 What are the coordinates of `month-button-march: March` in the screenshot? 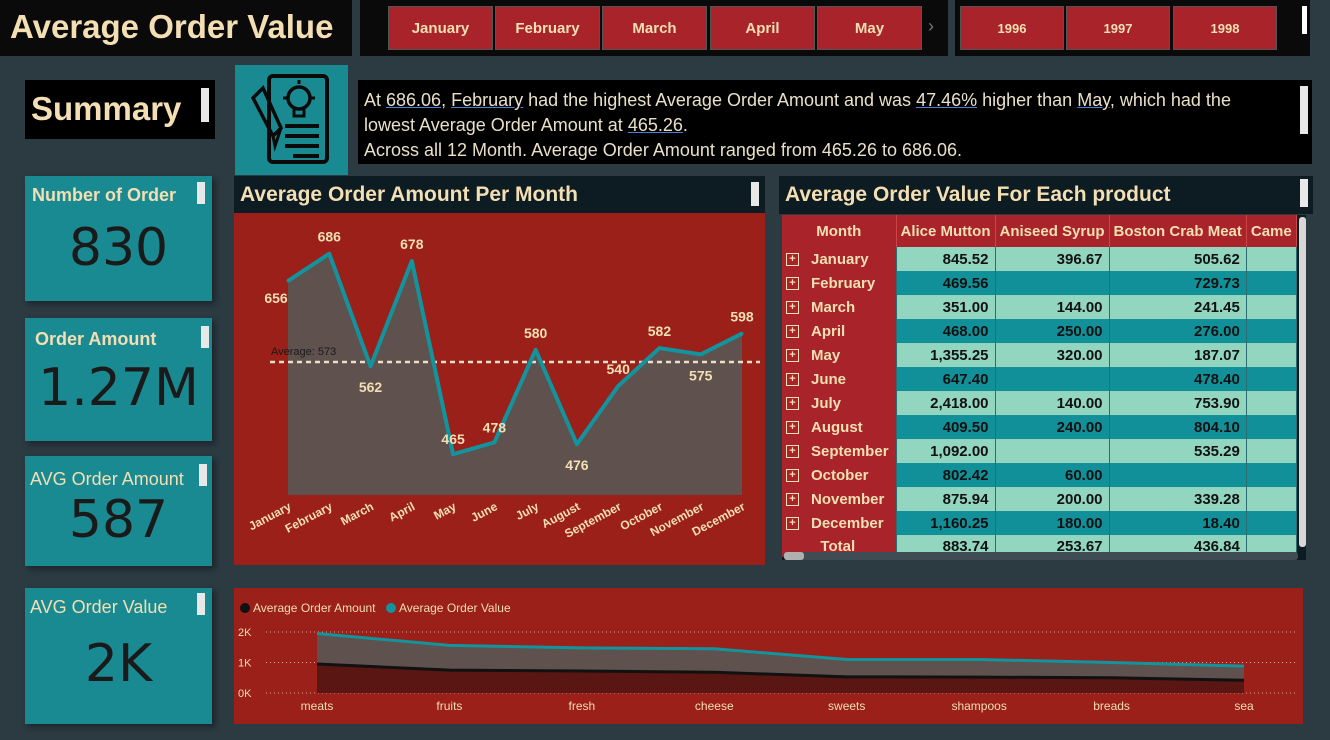 It's located at (654, 28).